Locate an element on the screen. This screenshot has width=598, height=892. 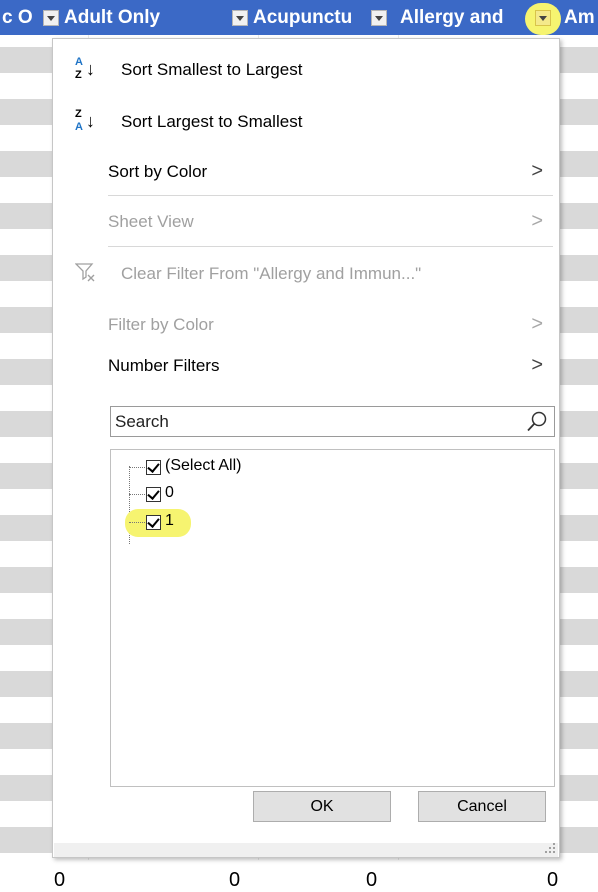
sort-by-color-item: Sort by Color > is located at coordinates (306, 173).